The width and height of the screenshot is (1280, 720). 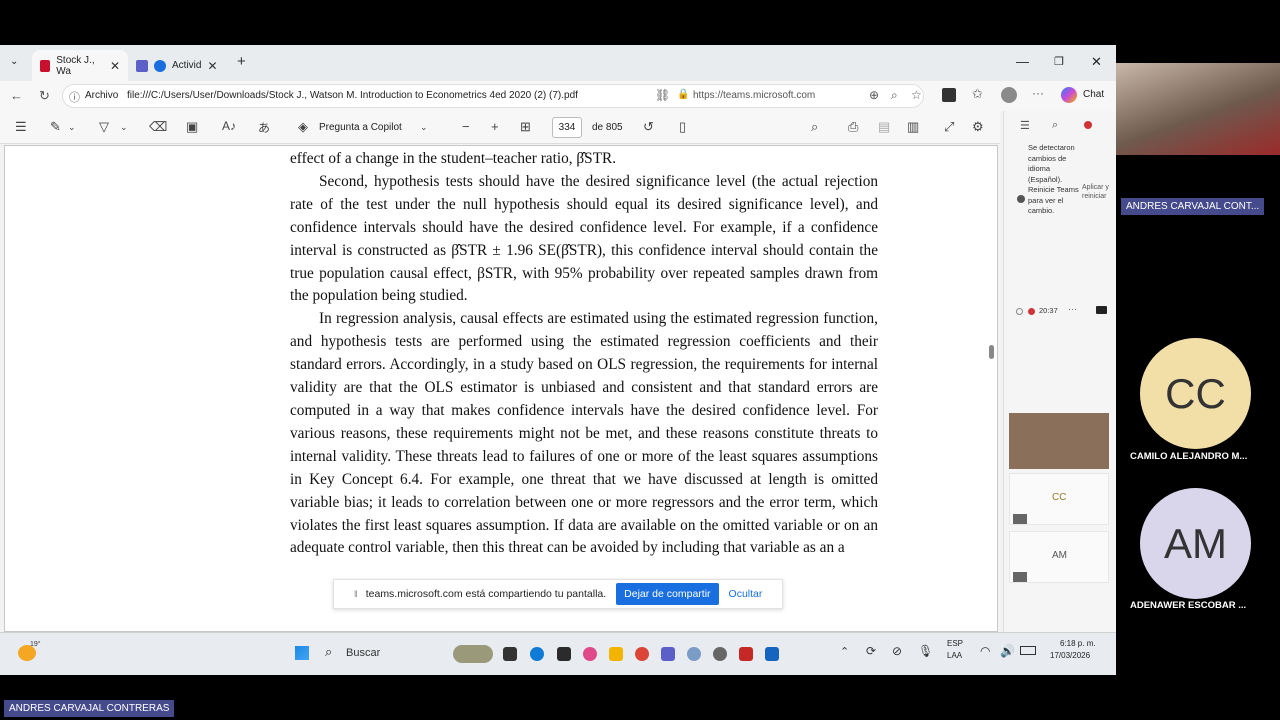 I want to click on back-icon: ←, so click(x=16, y=95).